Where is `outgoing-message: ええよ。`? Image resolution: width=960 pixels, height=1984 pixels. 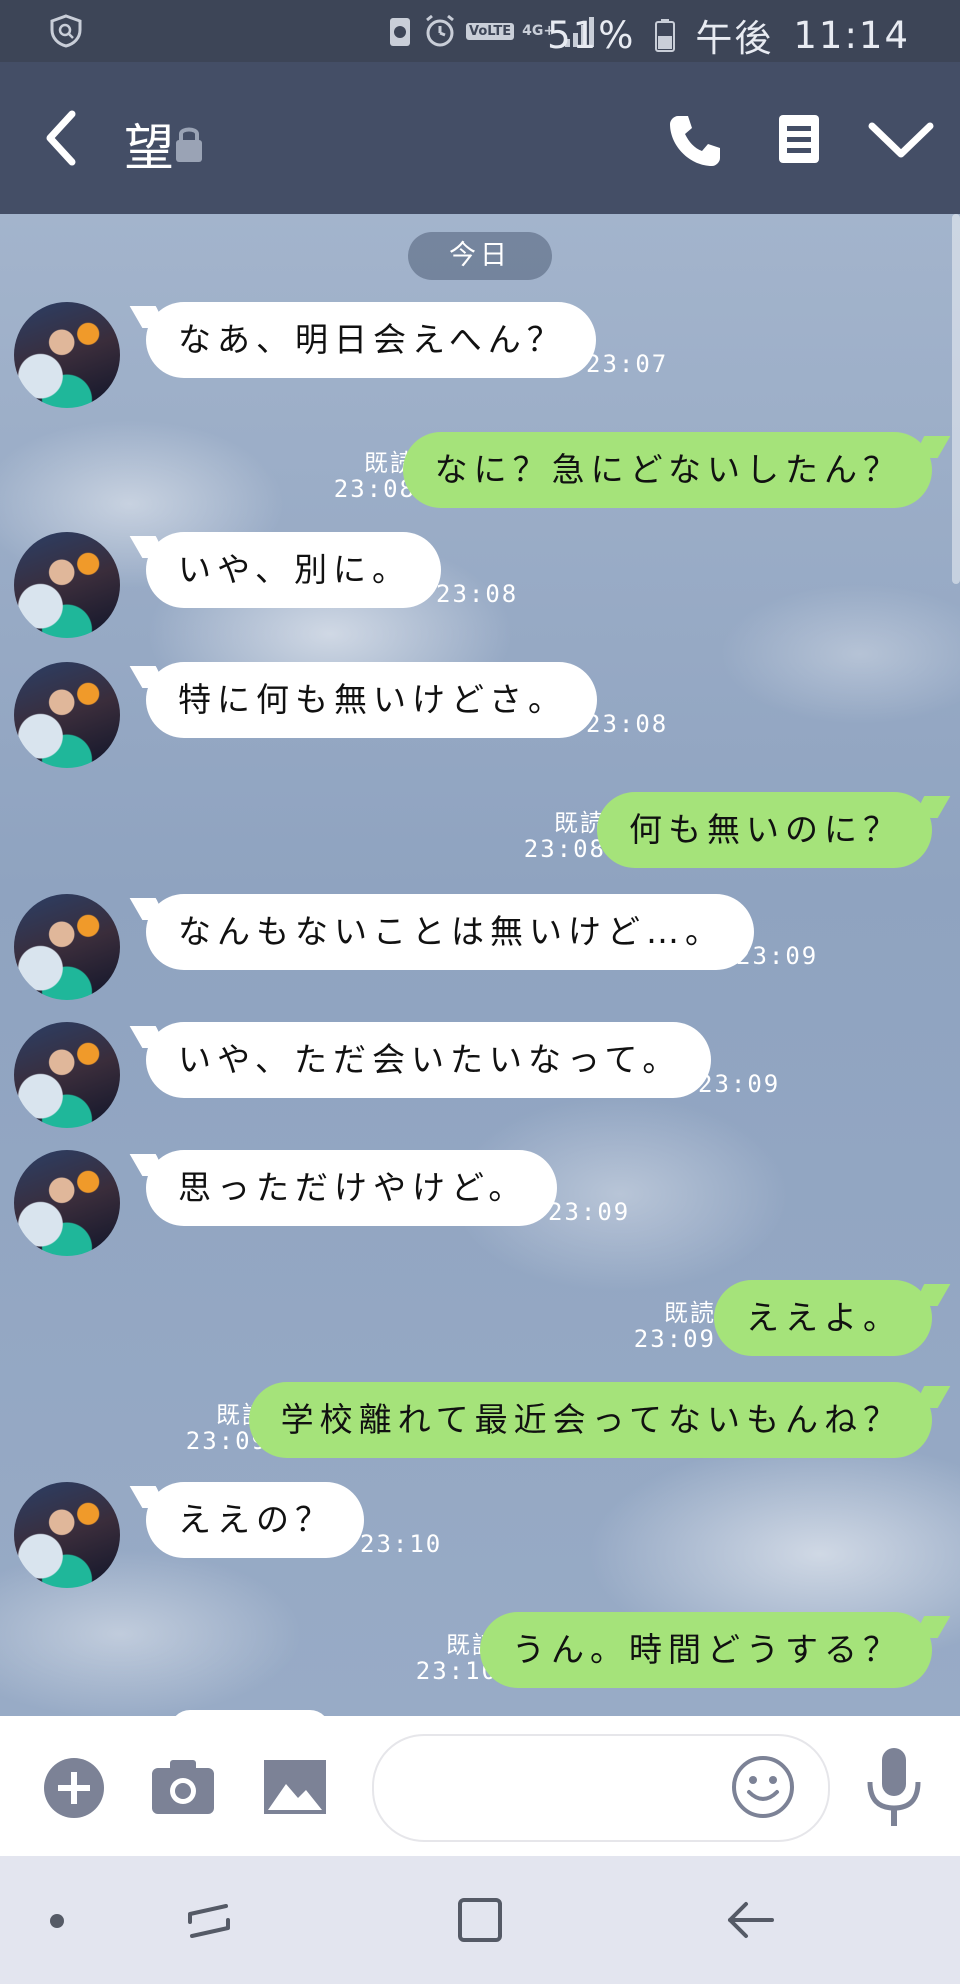
outgoing-message: ええよ。 is located at coordinates (823, 1318).